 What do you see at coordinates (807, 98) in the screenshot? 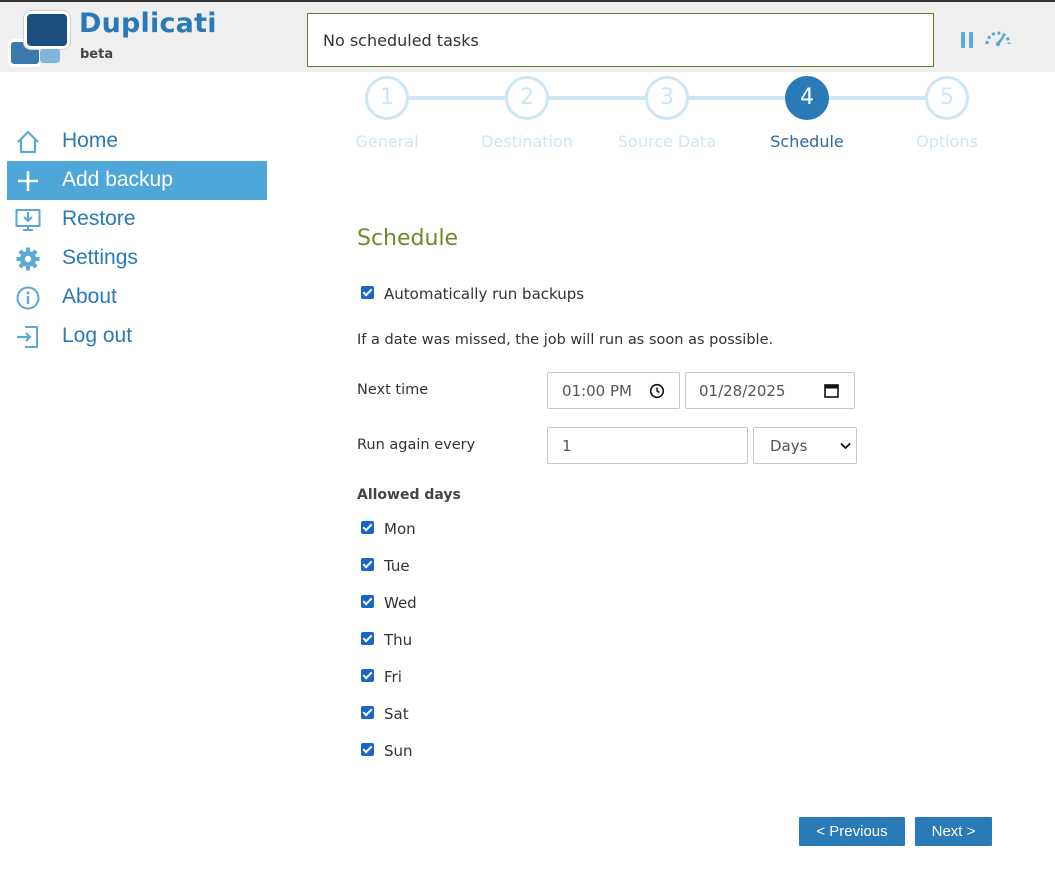
I see `step-number: 4` at bounding box center [807, 98].